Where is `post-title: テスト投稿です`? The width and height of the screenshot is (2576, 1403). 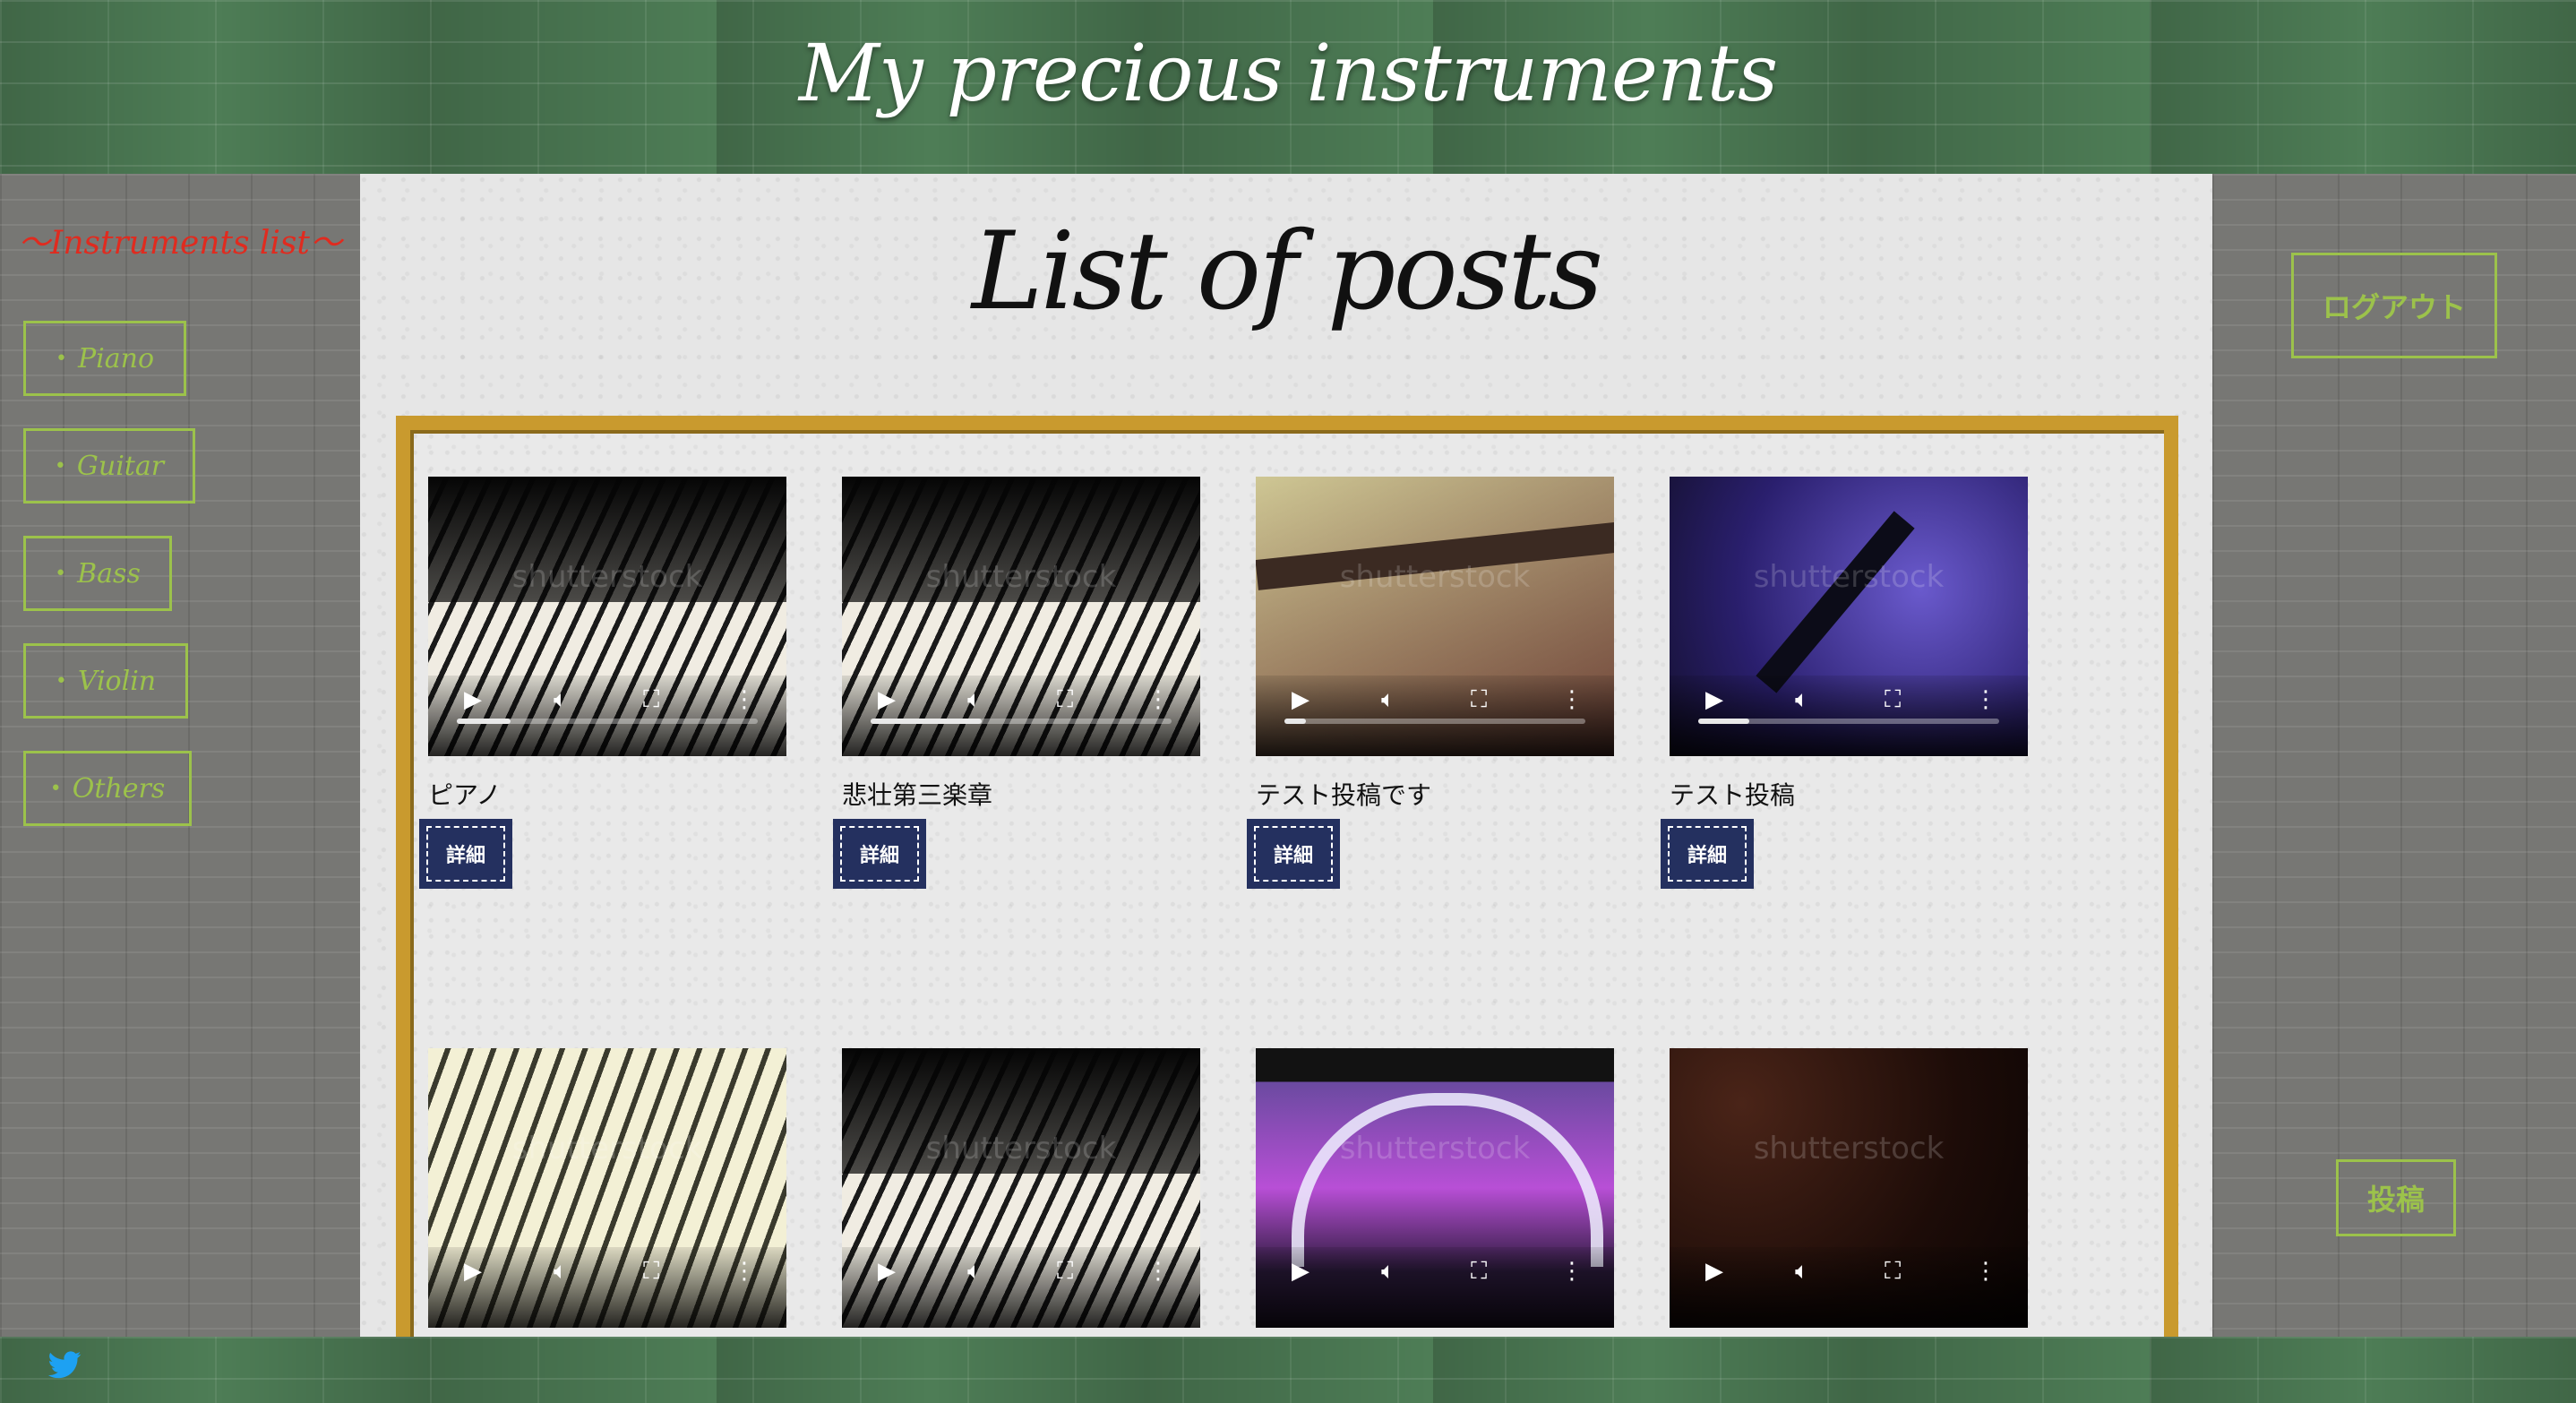 post-title: テスト投稿です is located at coordinates (1344, 795).